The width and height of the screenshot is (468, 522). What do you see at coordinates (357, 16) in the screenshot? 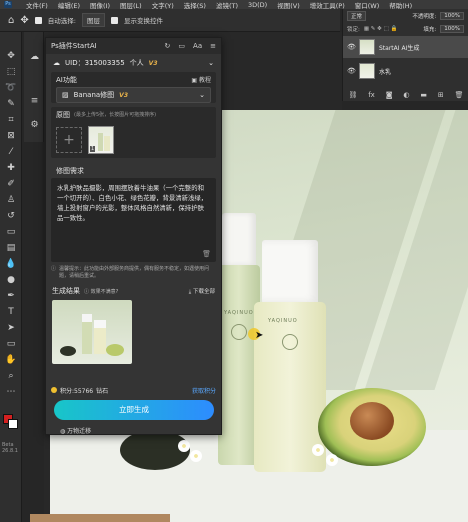
I see `blend-mode-dropdown: 正常` at bounding box center [357, 16].